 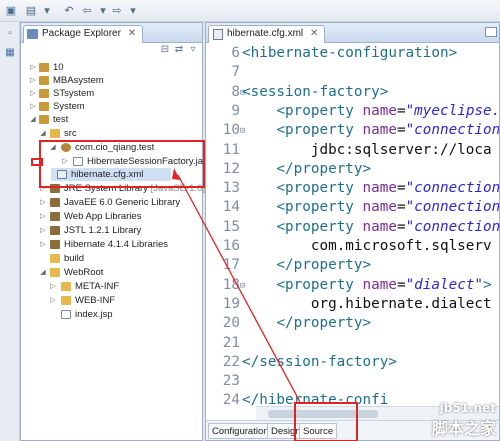 I want to click on line-number: 18, so click(x=231, y=284).